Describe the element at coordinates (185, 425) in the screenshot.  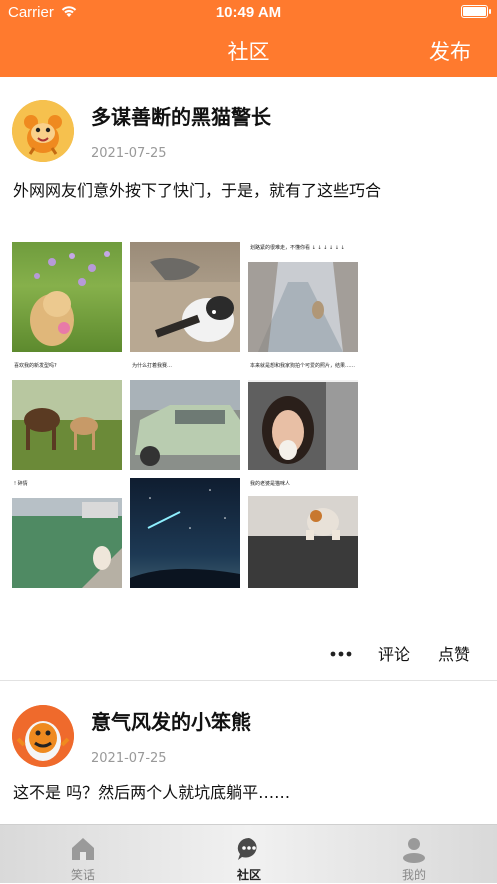
I see `car-image` at that location.